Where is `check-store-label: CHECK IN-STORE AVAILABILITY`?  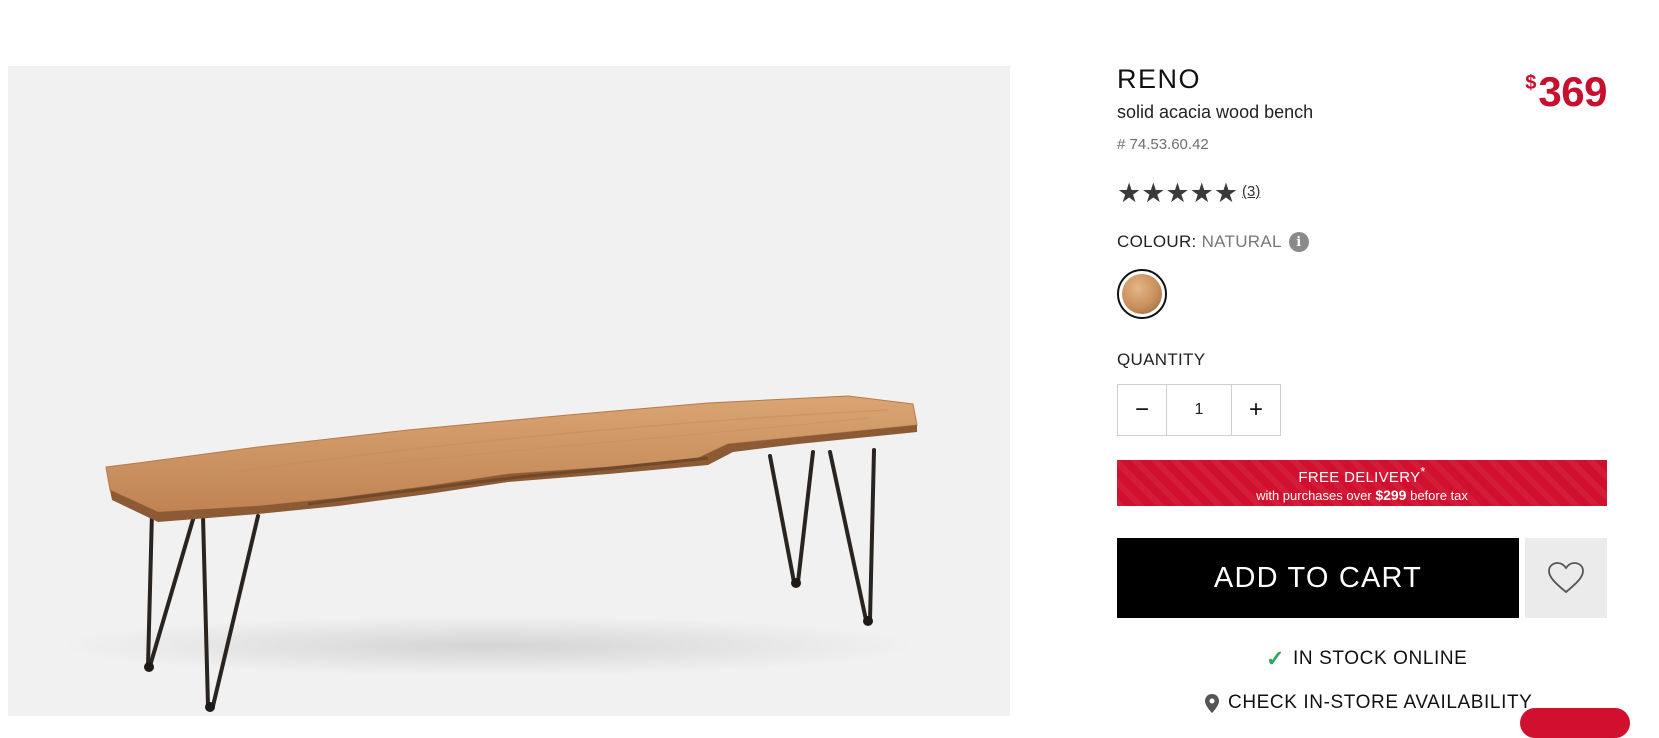 check-store-label: CHECK IN-STORE AVAILABILITY is located at coordinates (1380, 702).